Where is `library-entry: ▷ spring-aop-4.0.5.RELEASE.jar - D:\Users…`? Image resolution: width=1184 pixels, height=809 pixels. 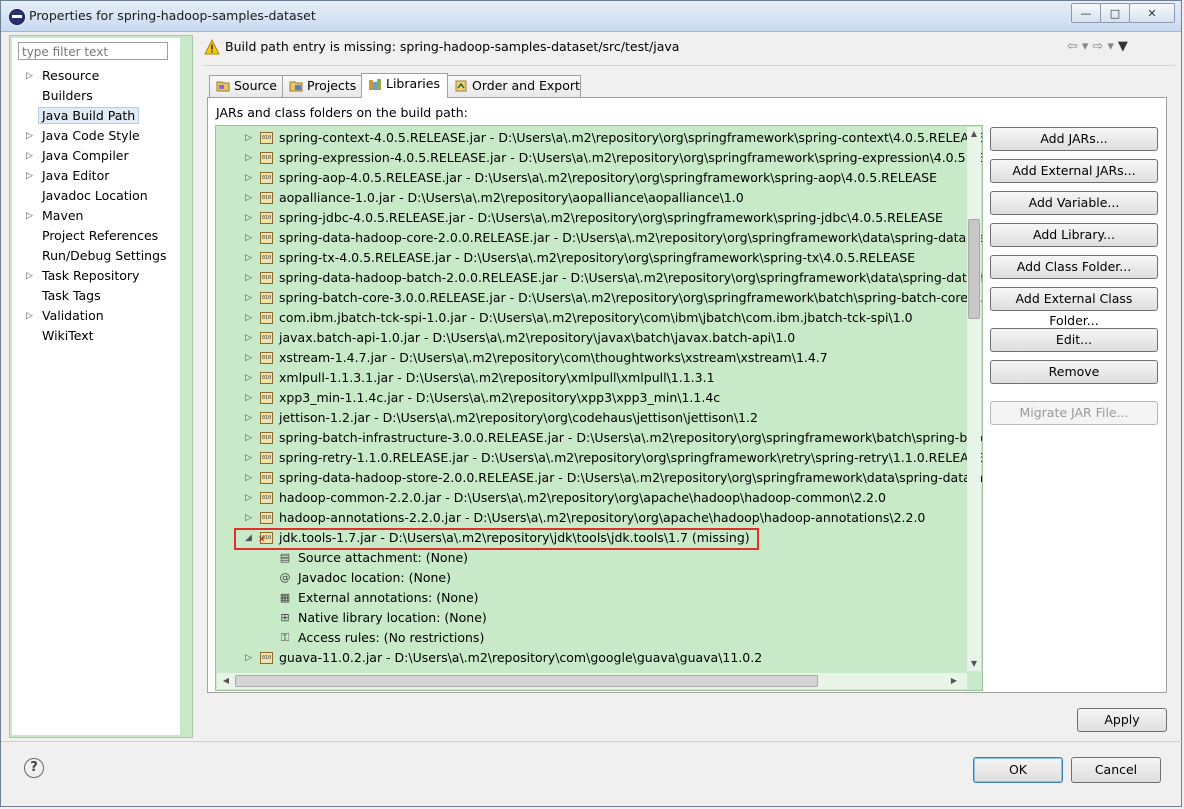
library-entry: ▷ spring-aop-4.0.5.RELEASE.jar - D:\Users… is located at coordinates (591, 178).